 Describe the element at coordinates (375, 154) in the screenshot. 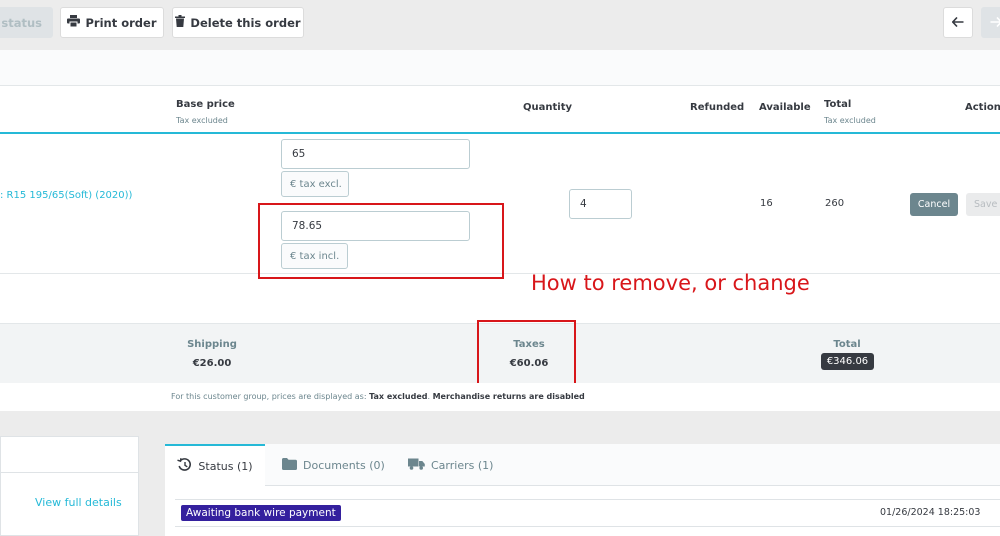

I see `price-tax-excl-input: 65` at that location.